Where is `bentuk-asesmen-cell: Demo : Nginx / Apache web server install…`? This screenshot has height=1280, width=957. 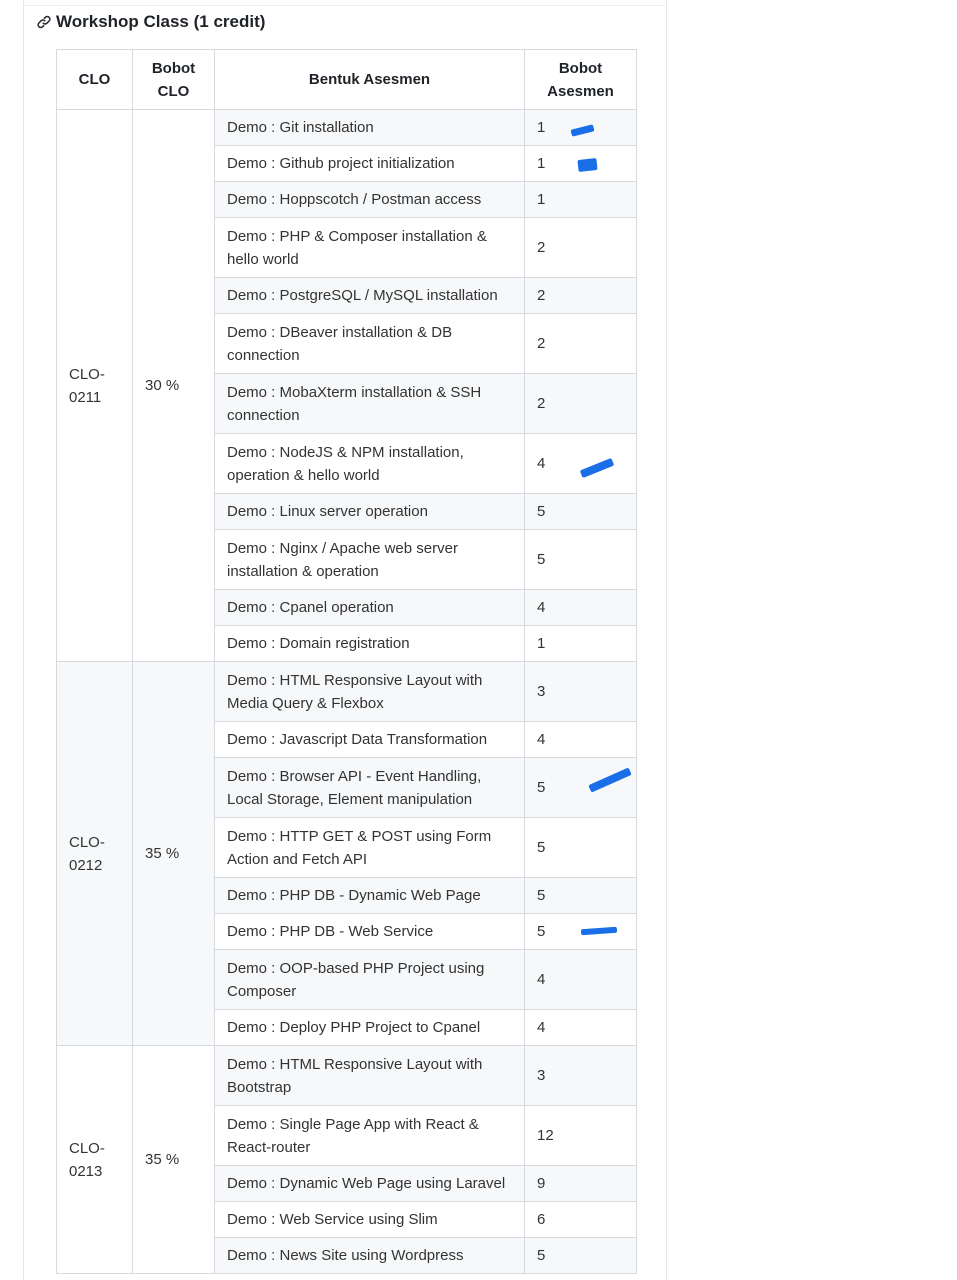
bentuk-asesmen-cell: Demo : Nginx / Apache web server install… is located at coordinates (369, 559).